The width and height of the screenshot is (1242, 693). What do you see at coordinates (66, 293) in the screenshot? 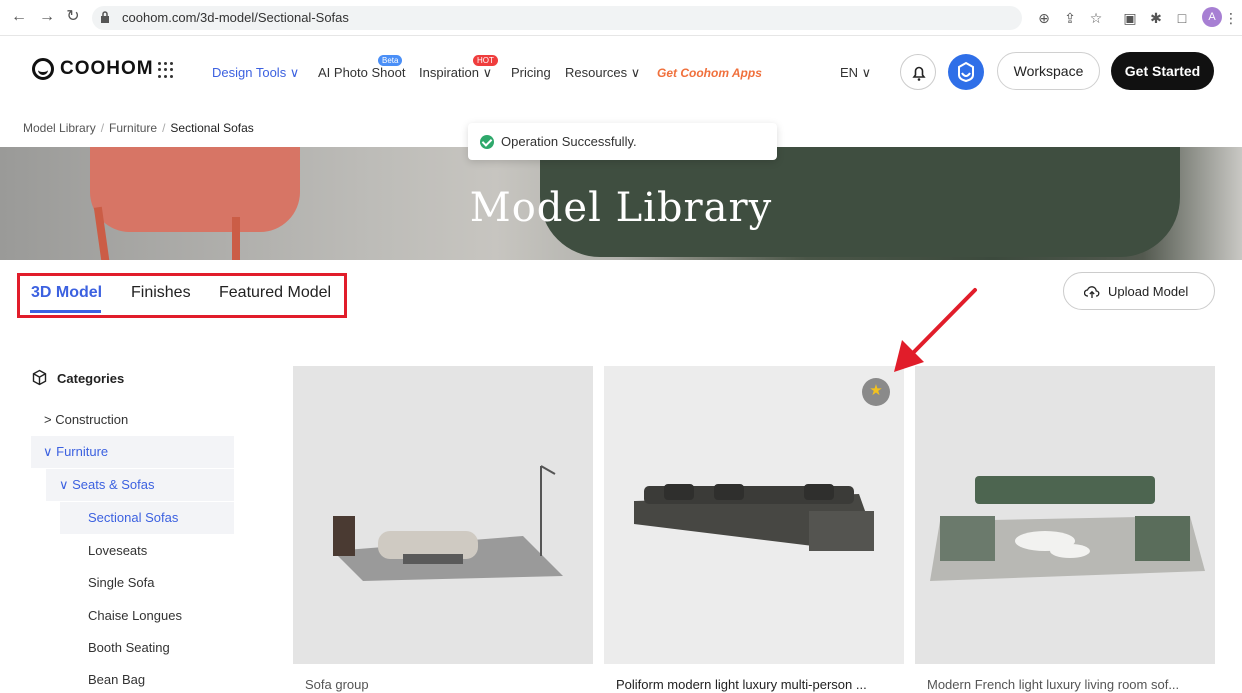
I see `tab-3d-model: 3D Model` at bounding box center [66, 293].